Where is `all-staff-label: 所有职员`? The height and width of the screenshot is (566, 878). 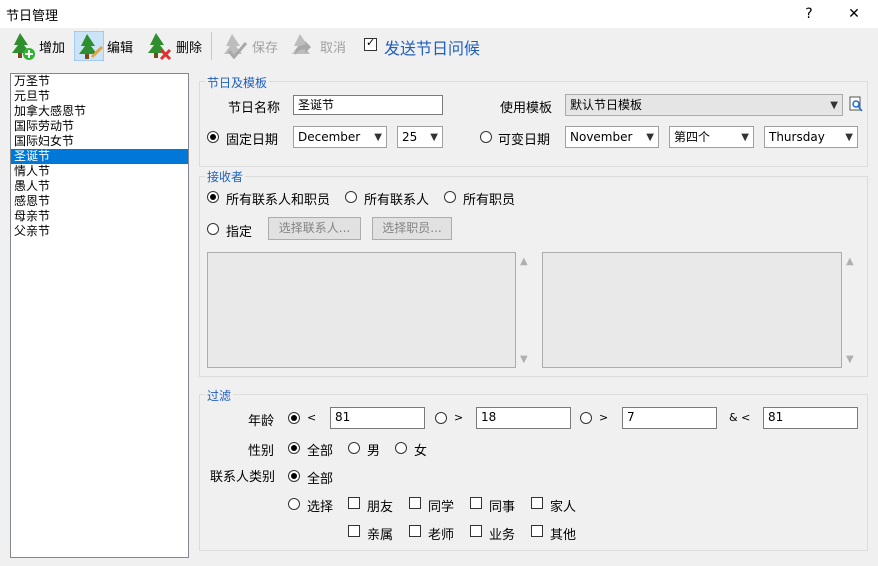
all-staff-label: 所有职员 is located at coordinates (489, 200).